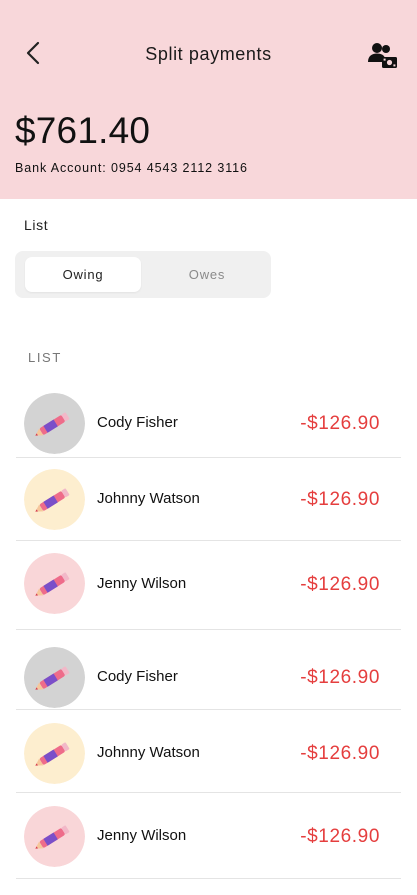 This screenshot has height=895, width=417. Describe the element at coordinates (143, 274) in the screenshot. I see `segmented-control: Owing Owes` at that location.